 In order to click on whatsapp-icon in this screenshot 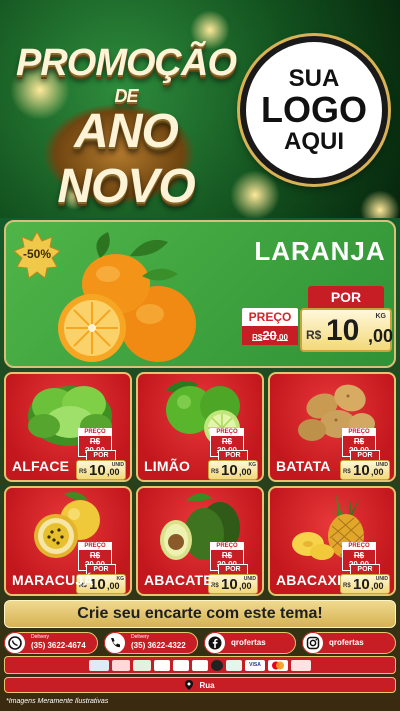, I will do `click(15, 643)`.